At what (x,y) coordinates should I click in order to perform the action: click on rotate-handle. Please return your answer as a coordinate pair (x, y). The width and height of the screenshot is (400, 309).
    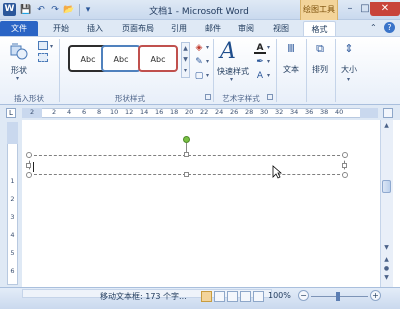
    Looking at the image, I should click on (186, 139).